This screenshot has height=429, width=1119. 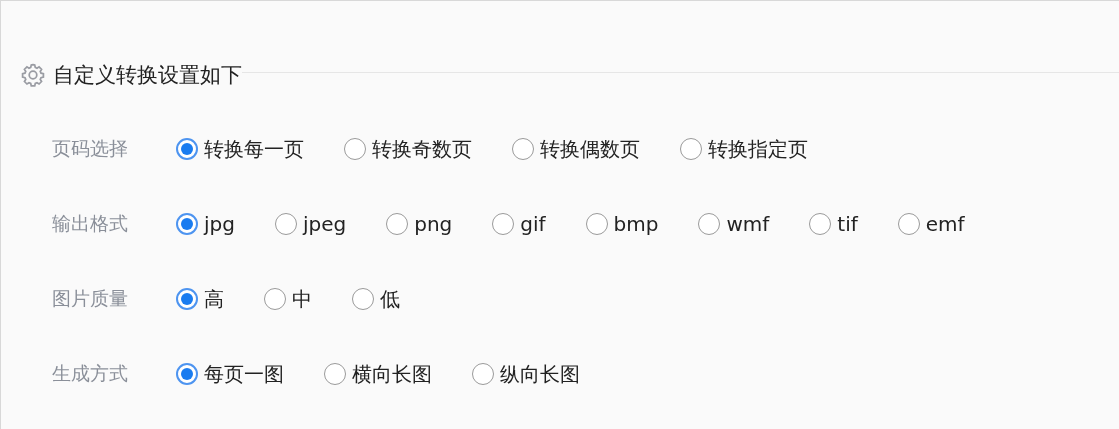 I want to click on radio-option: emf, so click(x=931, y=224).